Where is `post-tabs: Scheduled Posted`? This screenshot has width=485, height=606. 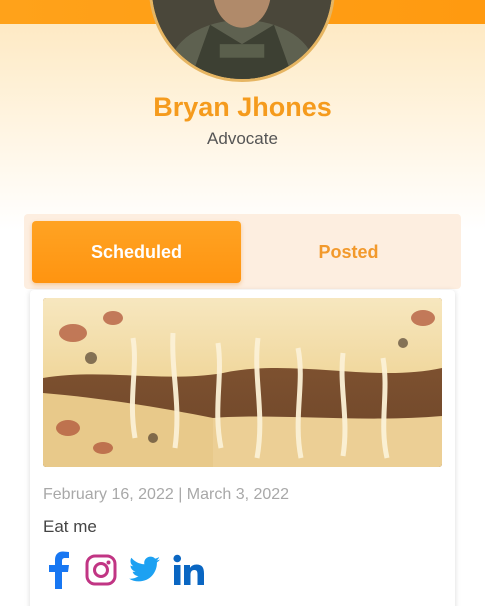
post-tabs: Scheduled Posted is located at coordinates (242, 251).